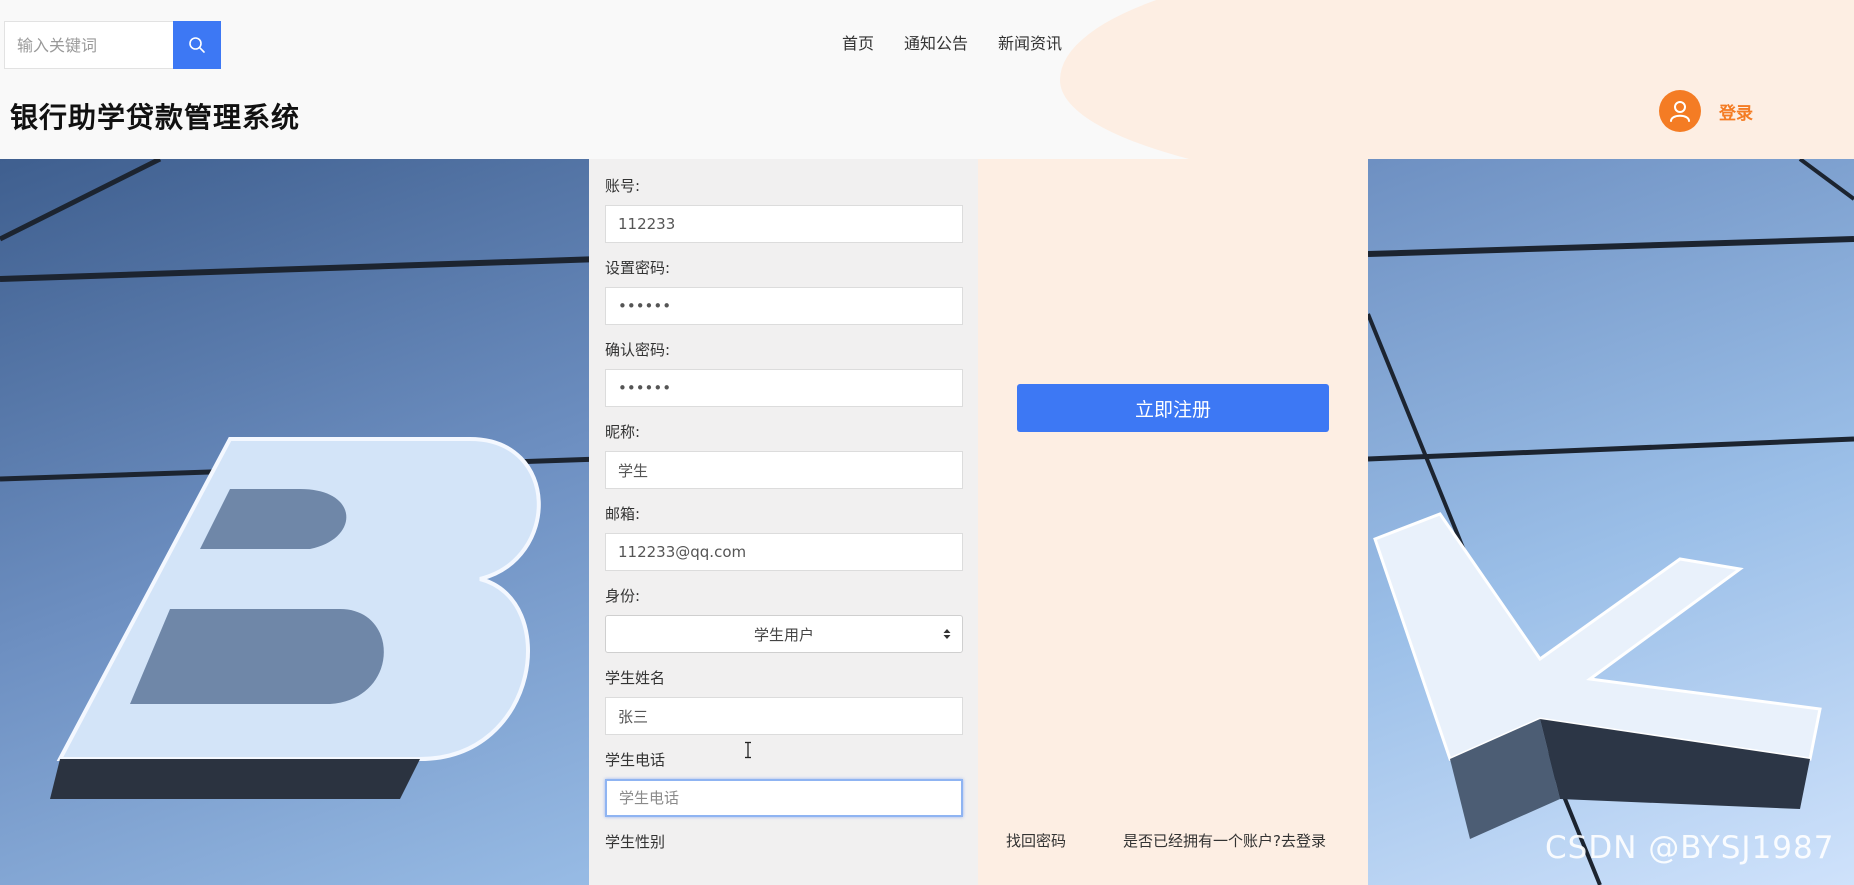 This screenshot has height=885, width=1854. Describe the element at coordinates (623, 596) in the screenshot. I see `role-label: 身份:` at that location.